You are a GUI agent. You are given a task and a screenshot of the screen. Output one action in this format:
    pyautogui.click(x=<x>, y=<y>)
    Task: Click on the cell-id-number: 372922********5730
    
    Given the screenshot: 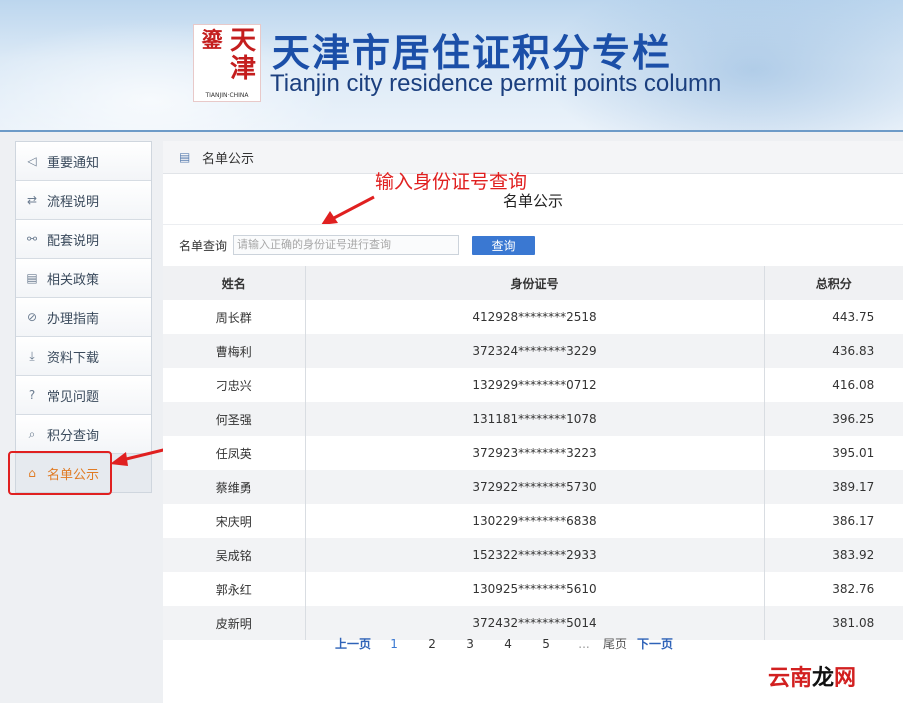 What is the action you would take?
    pyautogui.click(x=535, y=487)
    